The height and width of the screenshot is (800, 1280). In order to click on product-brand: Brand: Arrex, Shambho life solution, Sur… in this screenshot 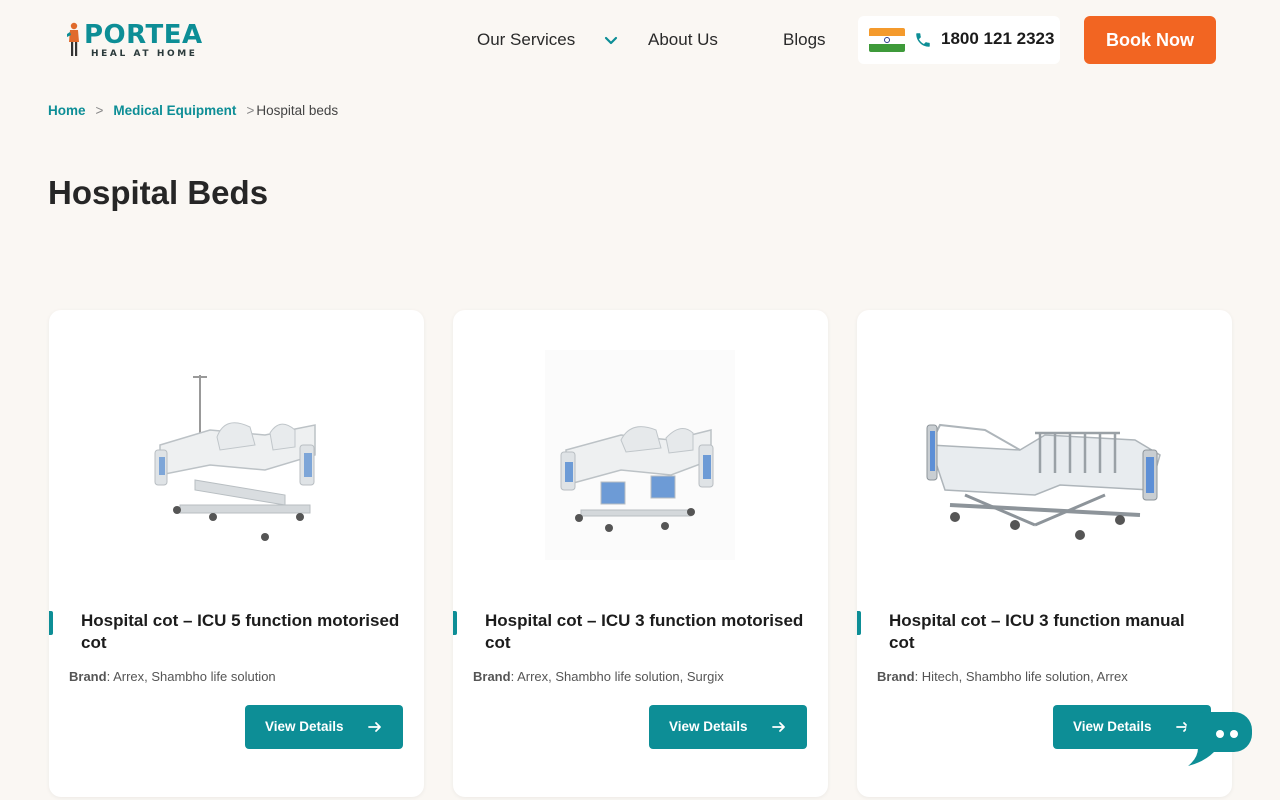, I will do `click(643, 676)`.